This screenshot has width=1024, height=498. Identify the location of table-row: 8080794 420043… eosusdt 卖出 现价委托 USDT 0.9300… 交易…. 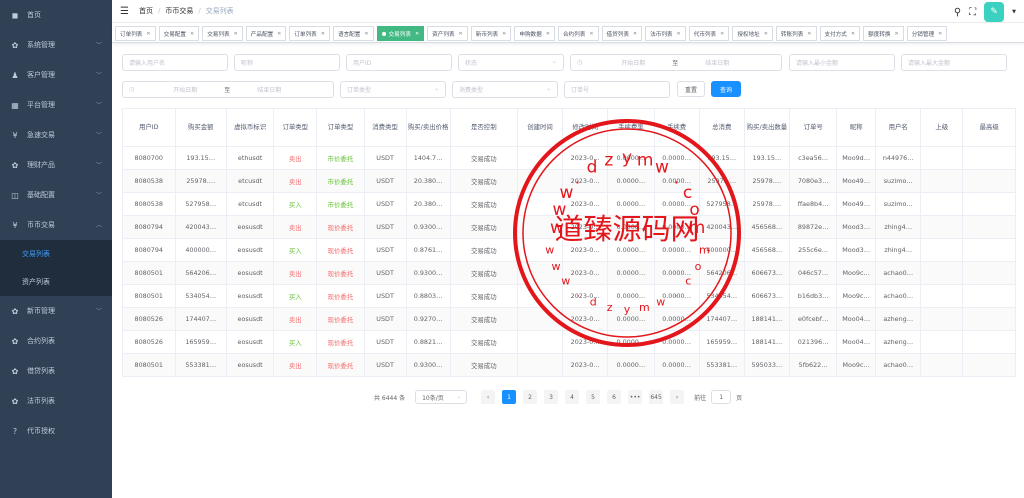
(569, 227).